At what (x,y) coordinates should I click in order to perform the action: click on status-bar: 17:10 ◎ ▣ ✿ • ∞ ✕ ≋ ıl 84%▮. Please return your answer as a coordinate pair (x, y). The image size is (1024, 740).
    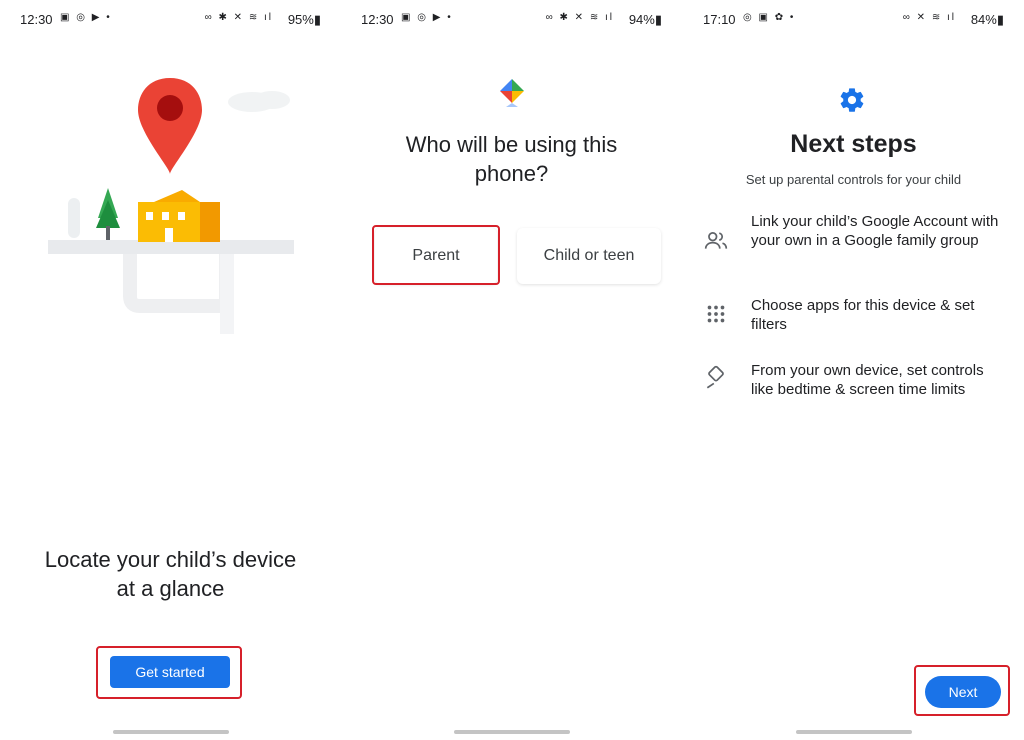
    Looking at the image, I should click on (853, 20).